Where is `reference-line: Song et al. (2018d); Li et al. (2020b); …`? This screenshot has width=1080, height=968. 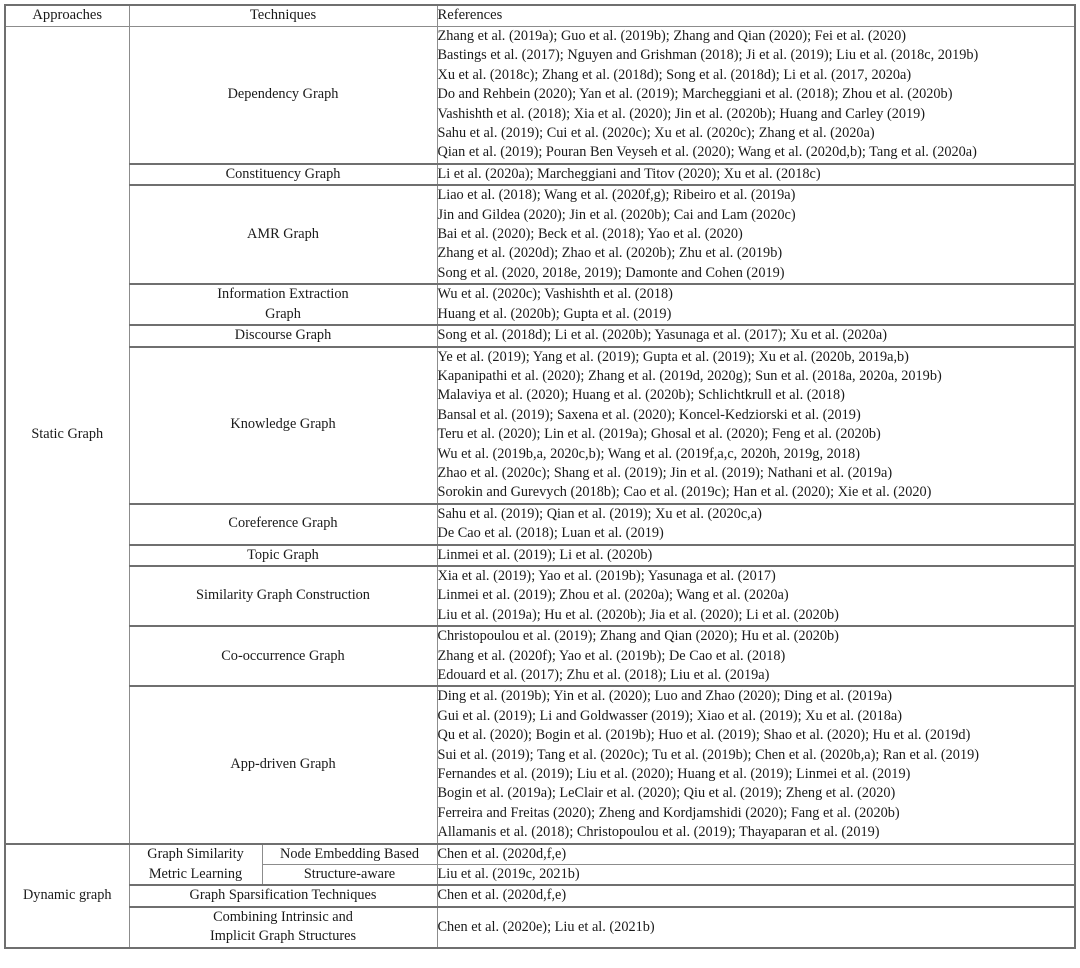 reference-line: Song et al. (2018d); Li et al. (2020b); … is located at coordinates (662, 335).